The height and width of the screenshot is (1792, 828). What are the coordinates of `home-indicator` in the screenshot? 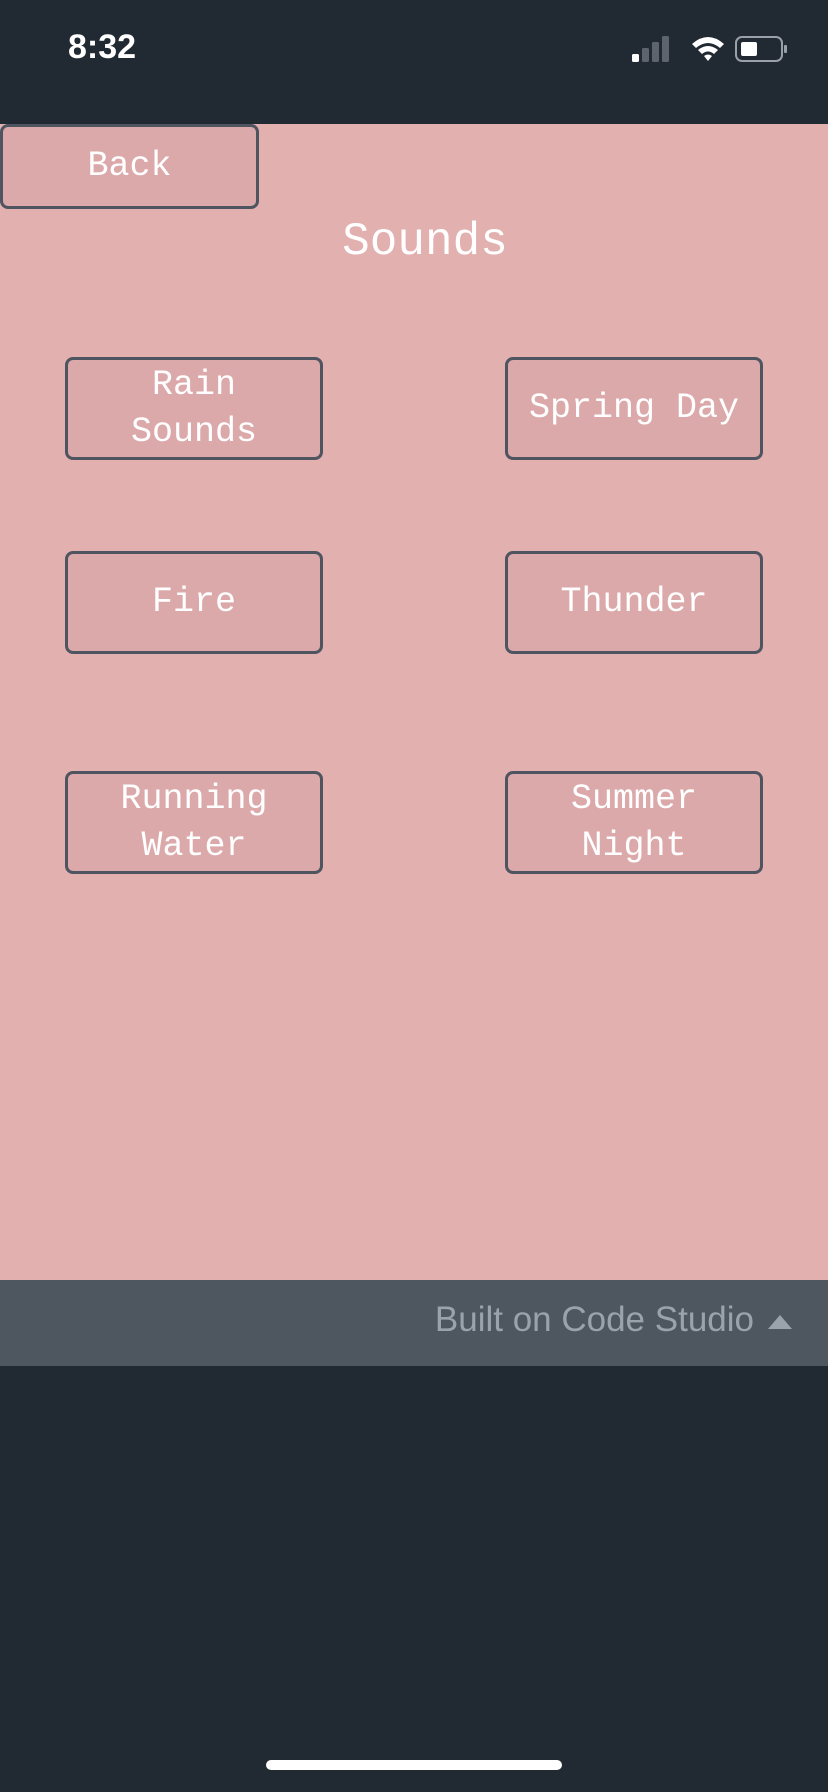 It's located at (414, 1765).